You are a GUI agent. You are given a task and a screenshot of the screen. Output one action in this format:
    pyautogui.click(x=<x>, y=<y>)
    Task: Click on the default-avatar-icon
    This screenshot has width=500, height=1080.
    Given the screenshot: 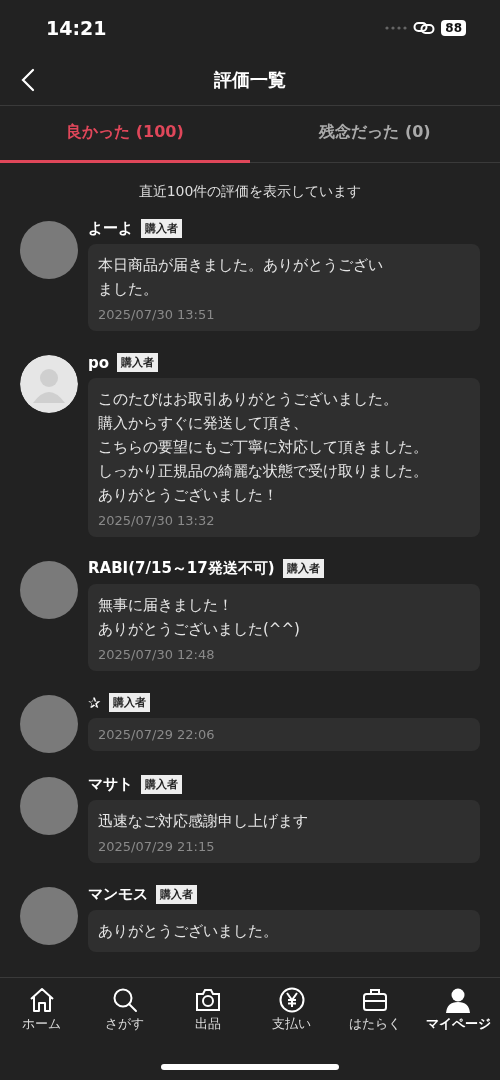 What is the action you would take?
    pyautogui.click(x=49, y=384)
    